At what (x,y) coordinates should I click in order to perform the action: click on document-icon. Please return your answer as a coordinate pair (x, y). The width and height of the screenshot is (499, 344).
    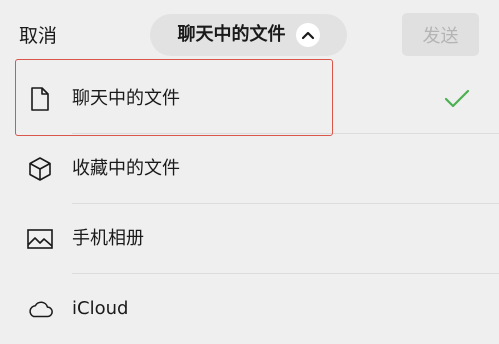
    Looking at the image, I should click on (40, 99).